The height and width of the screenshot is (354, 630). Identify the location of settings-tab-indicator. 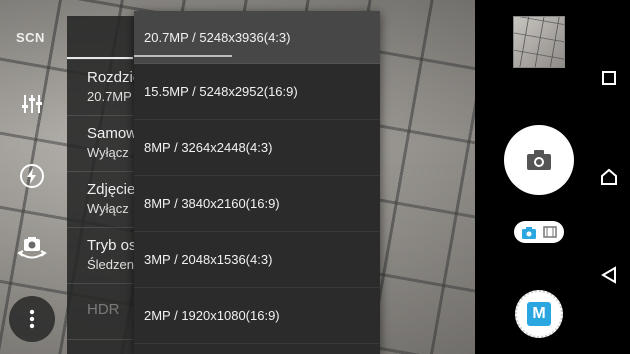
(100, 58).